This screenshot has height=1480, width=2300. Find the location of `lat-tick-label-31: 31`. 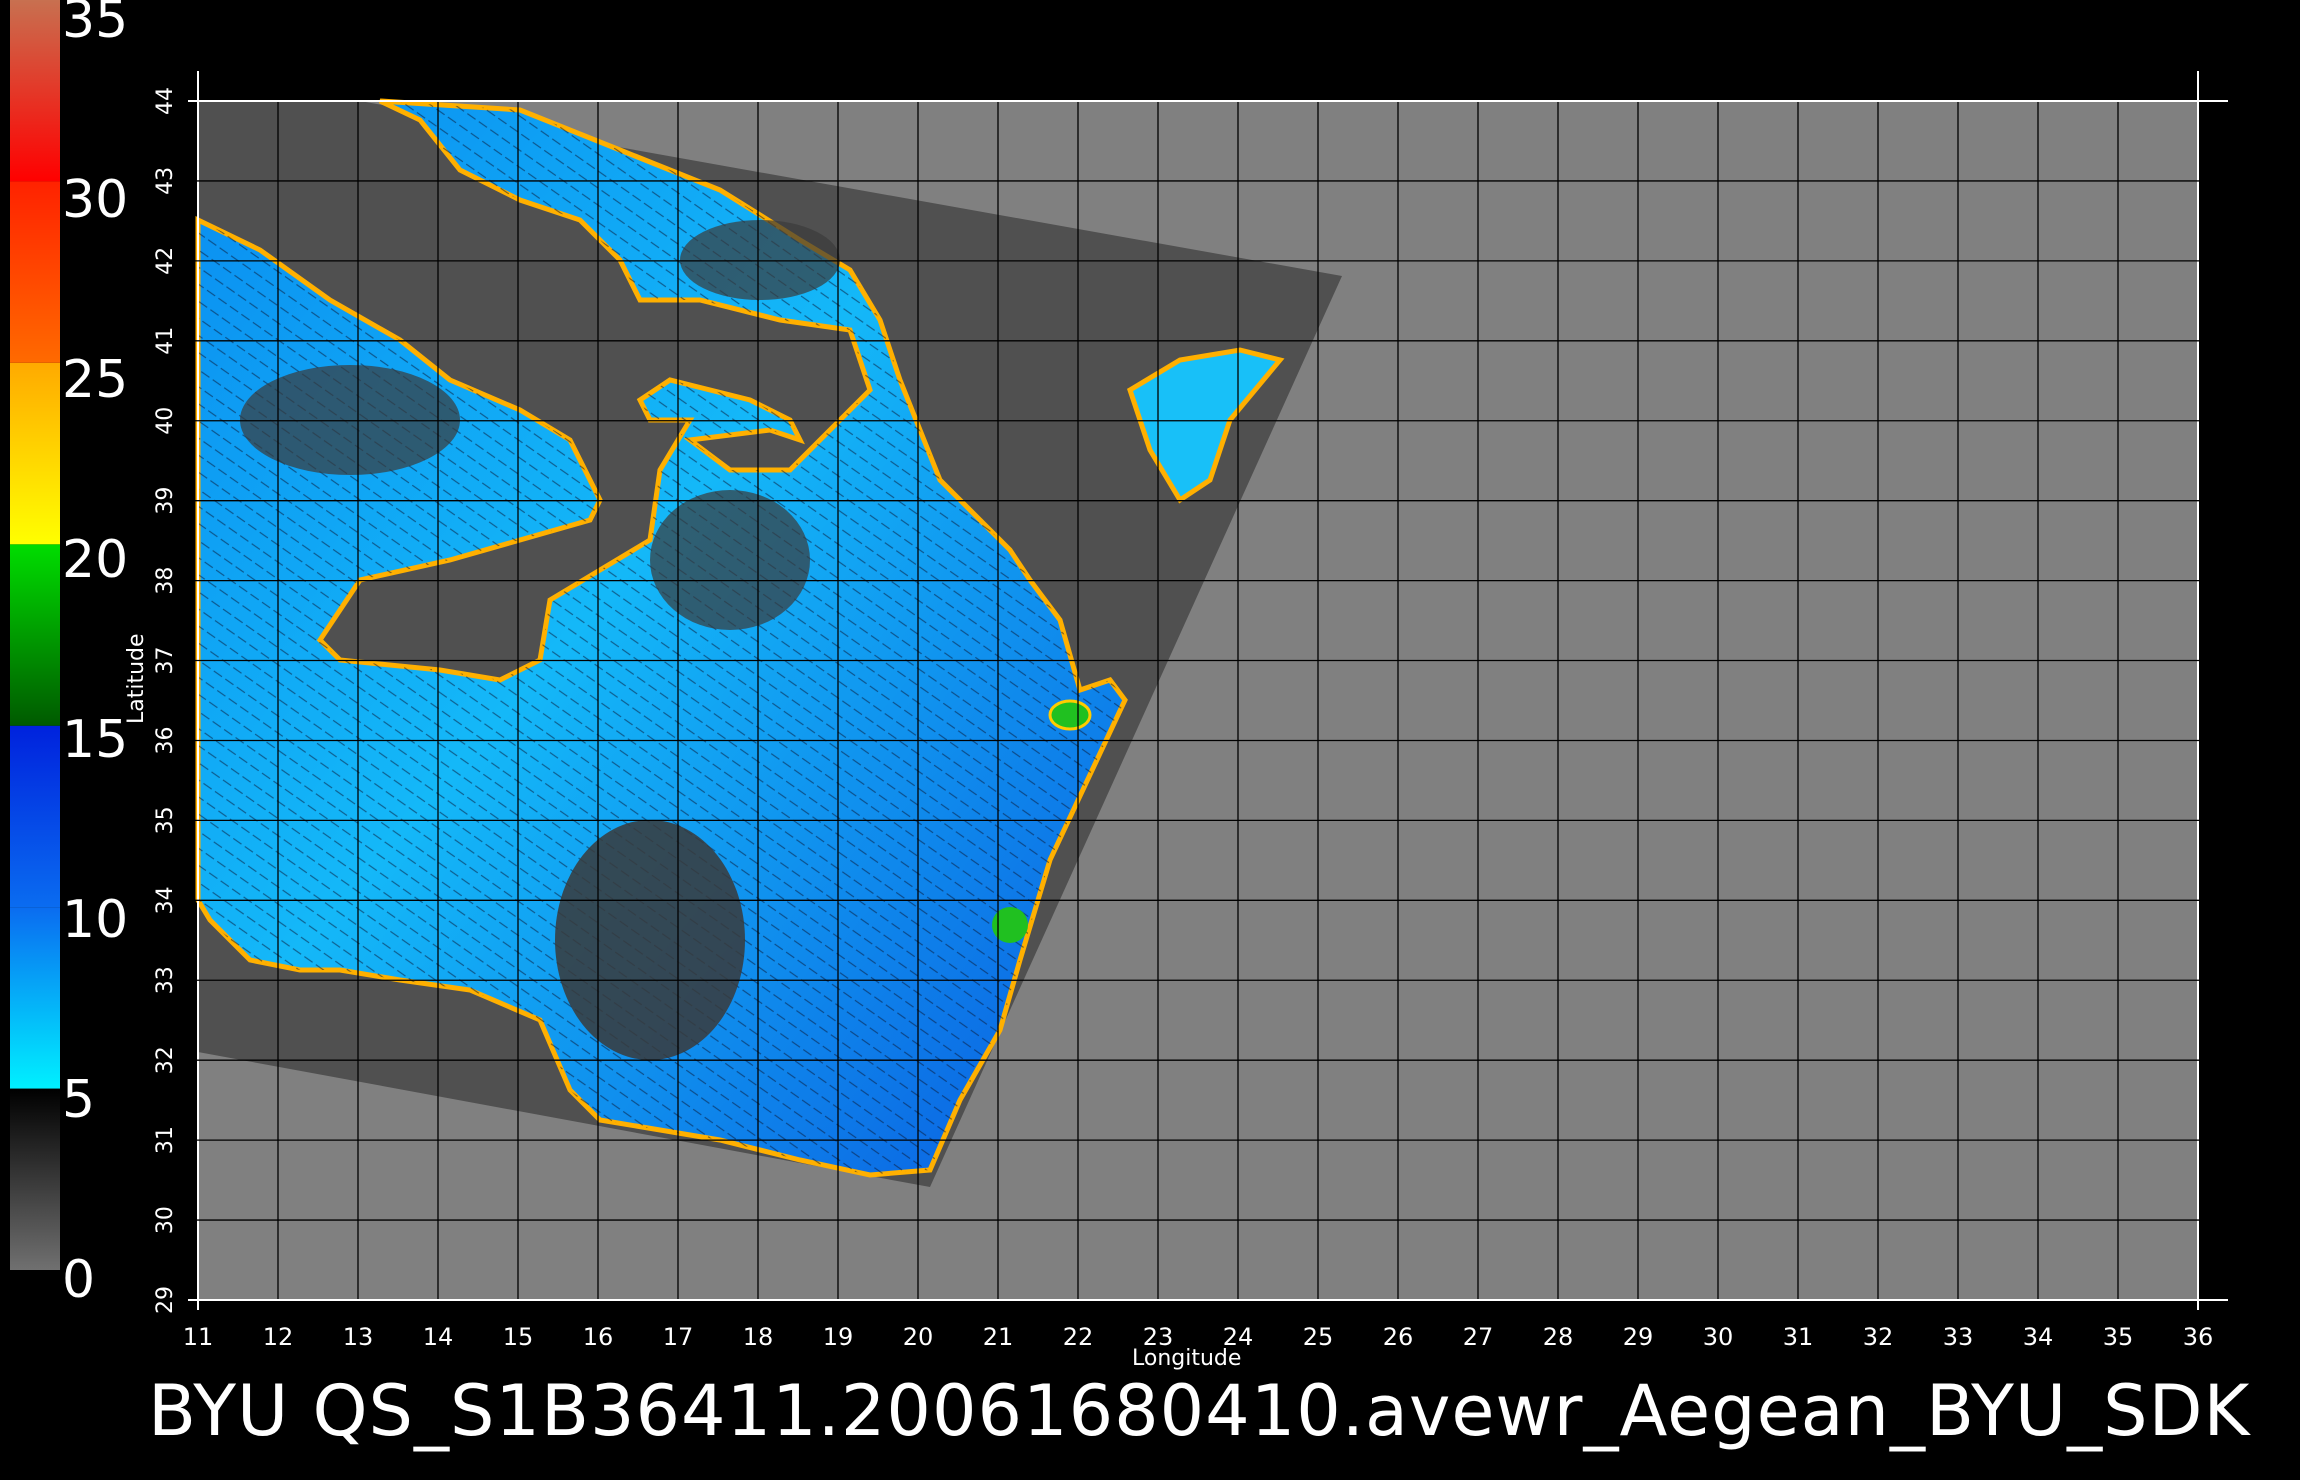

lat-tick-label-31: 31 is located at coordinates (165, 1140).